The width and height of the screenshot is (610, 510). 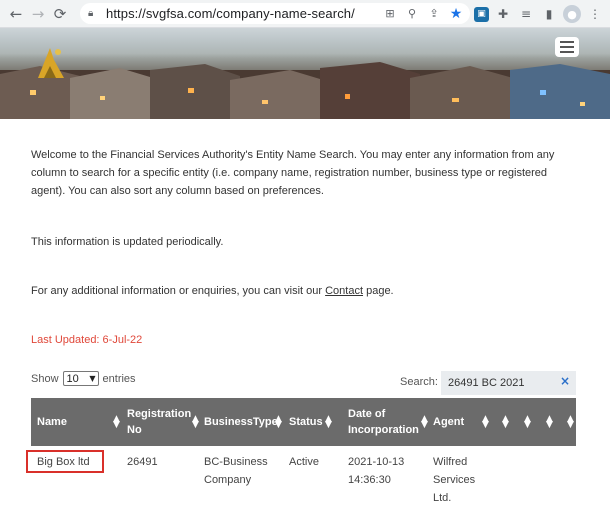 What do you see at coordinates (159, 422) in the screenshot?
I see `column-header-registration: Registration No` at bounding box center [159, 422].